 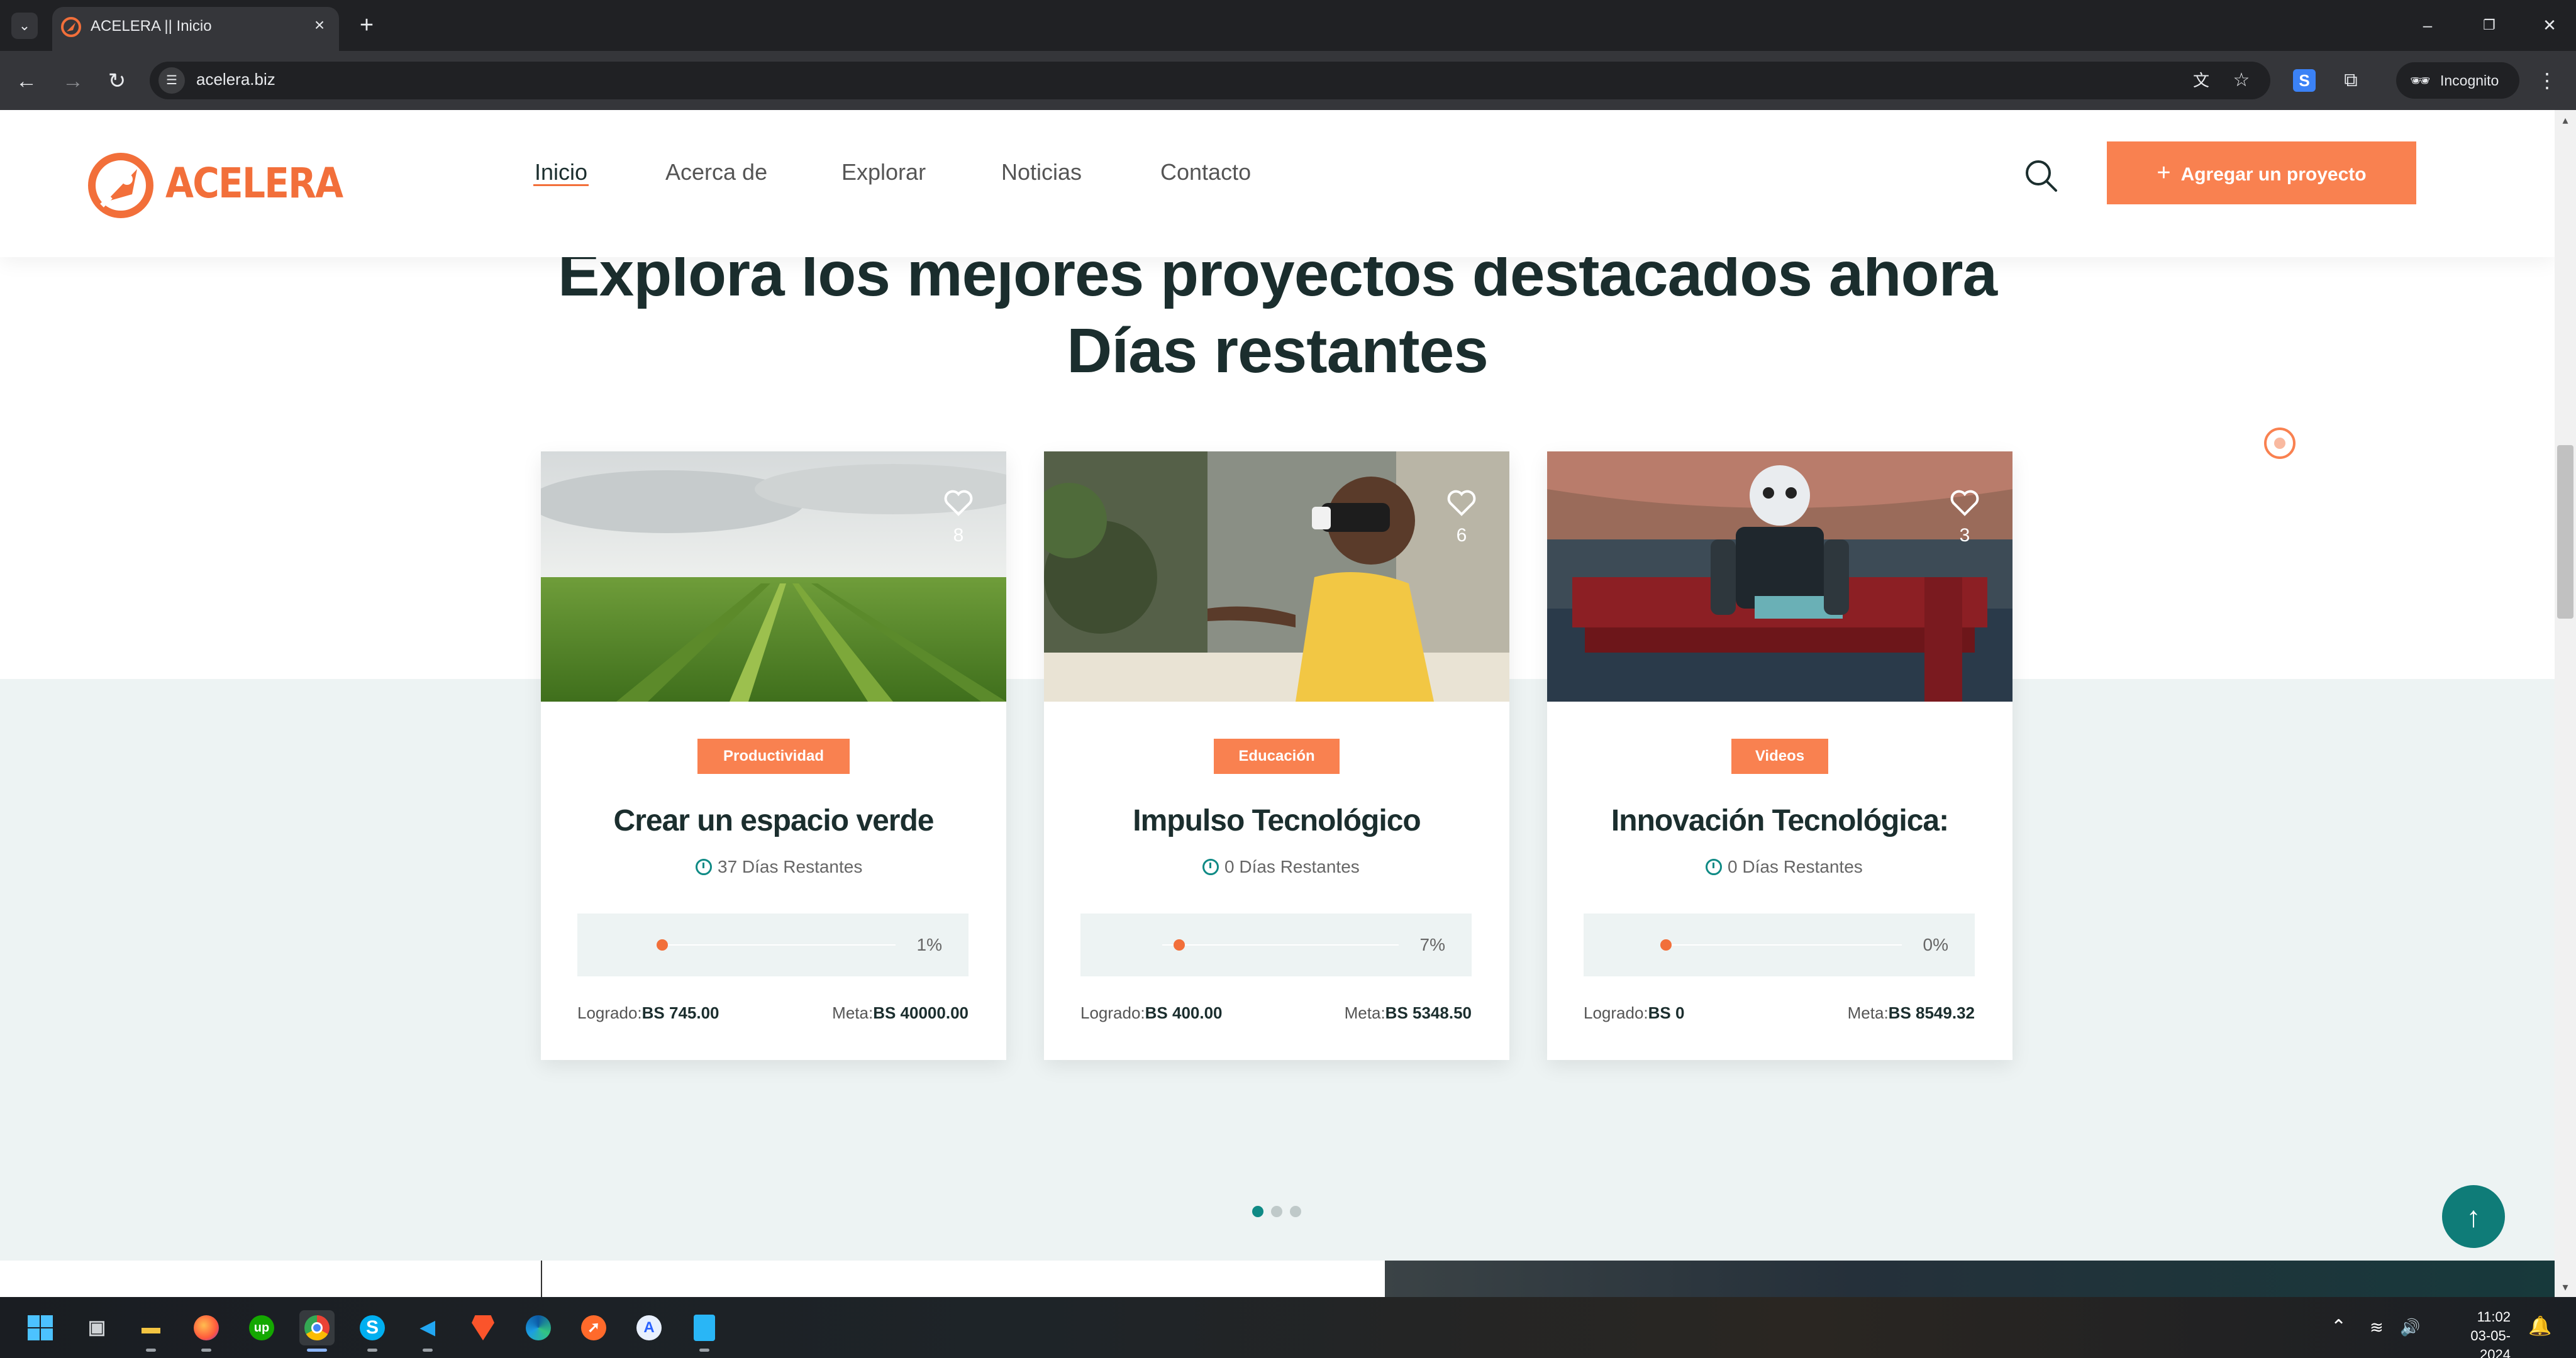 I want to click on file-explorer-app-icon: ▣, so click(x=96, y=1327).